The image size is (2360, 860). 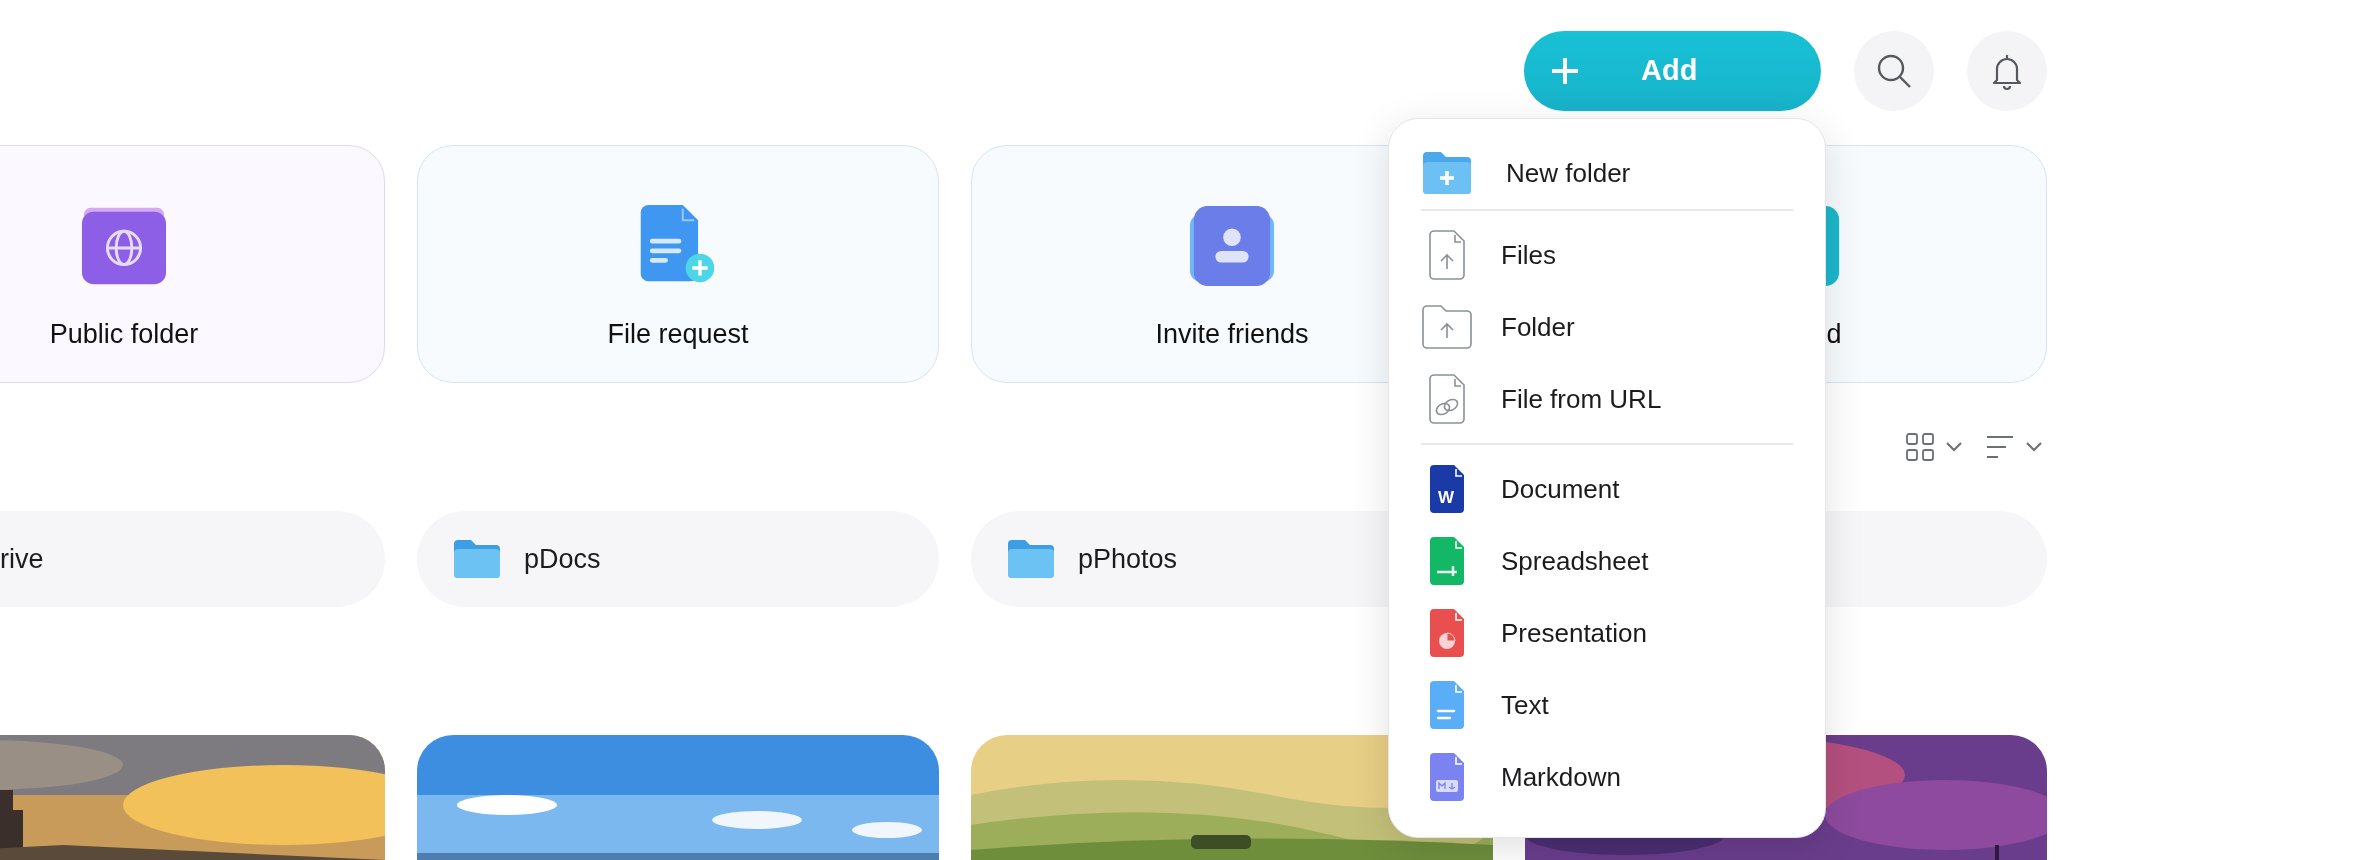 I want to click on quick-action-card: File request, so click(x=678, y=264).